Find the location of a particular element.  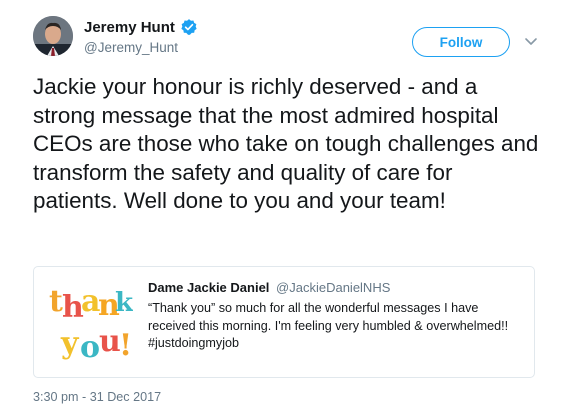

svg-text: u is located at coordinates (110, 341).